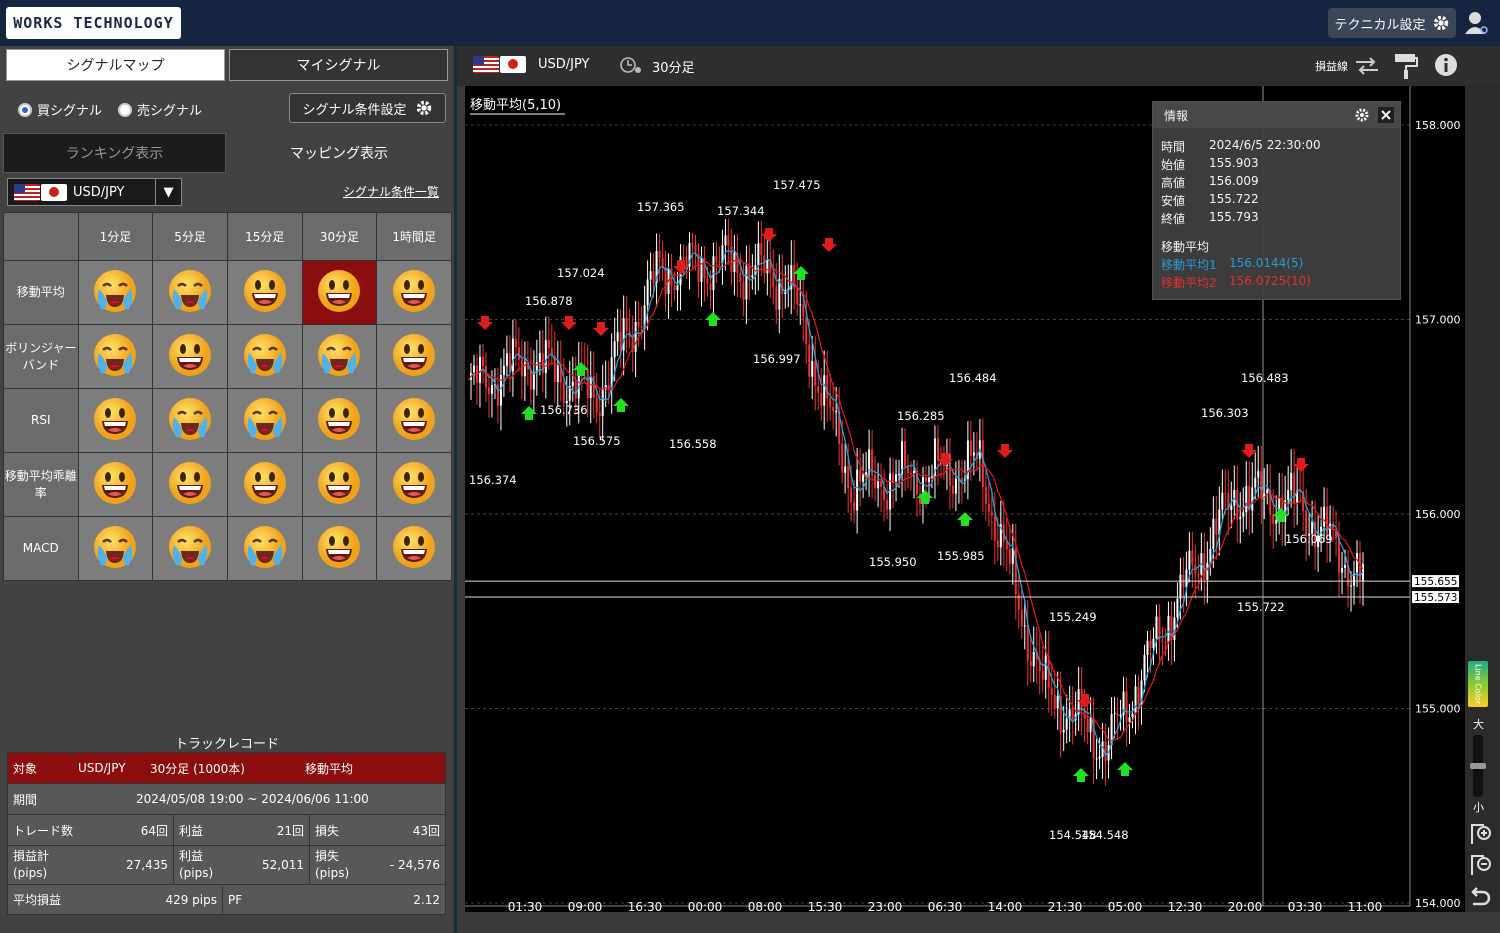  I want to click on signal-condition-list-link: シグナル条件一覧, so click(391, 191).